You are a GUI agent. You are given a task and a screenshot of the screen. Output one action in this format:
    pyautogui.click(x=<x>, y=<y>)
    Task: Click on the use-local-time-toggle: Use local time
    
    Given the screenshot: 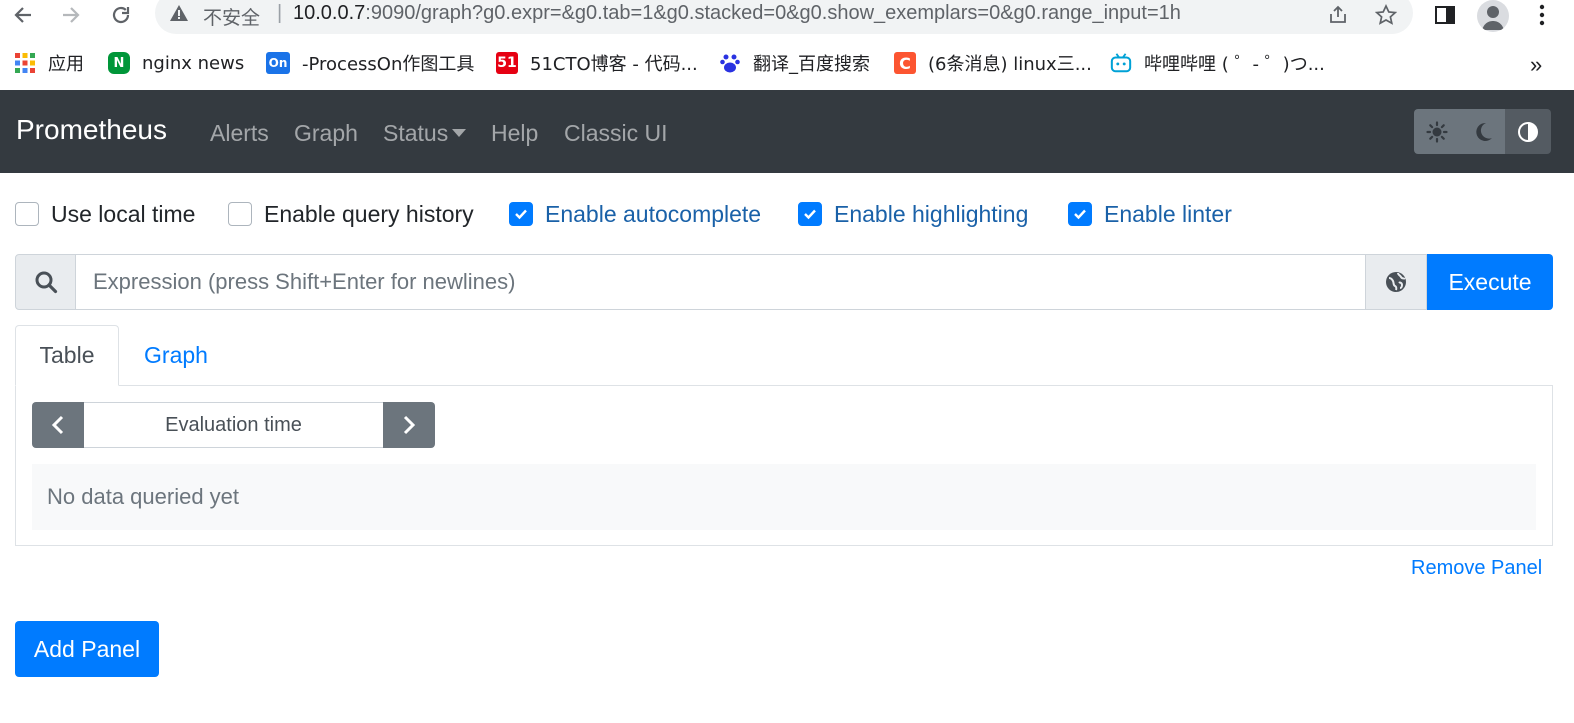 What is the action you would take?
    pyautogui.click(x=105, y=214)
    